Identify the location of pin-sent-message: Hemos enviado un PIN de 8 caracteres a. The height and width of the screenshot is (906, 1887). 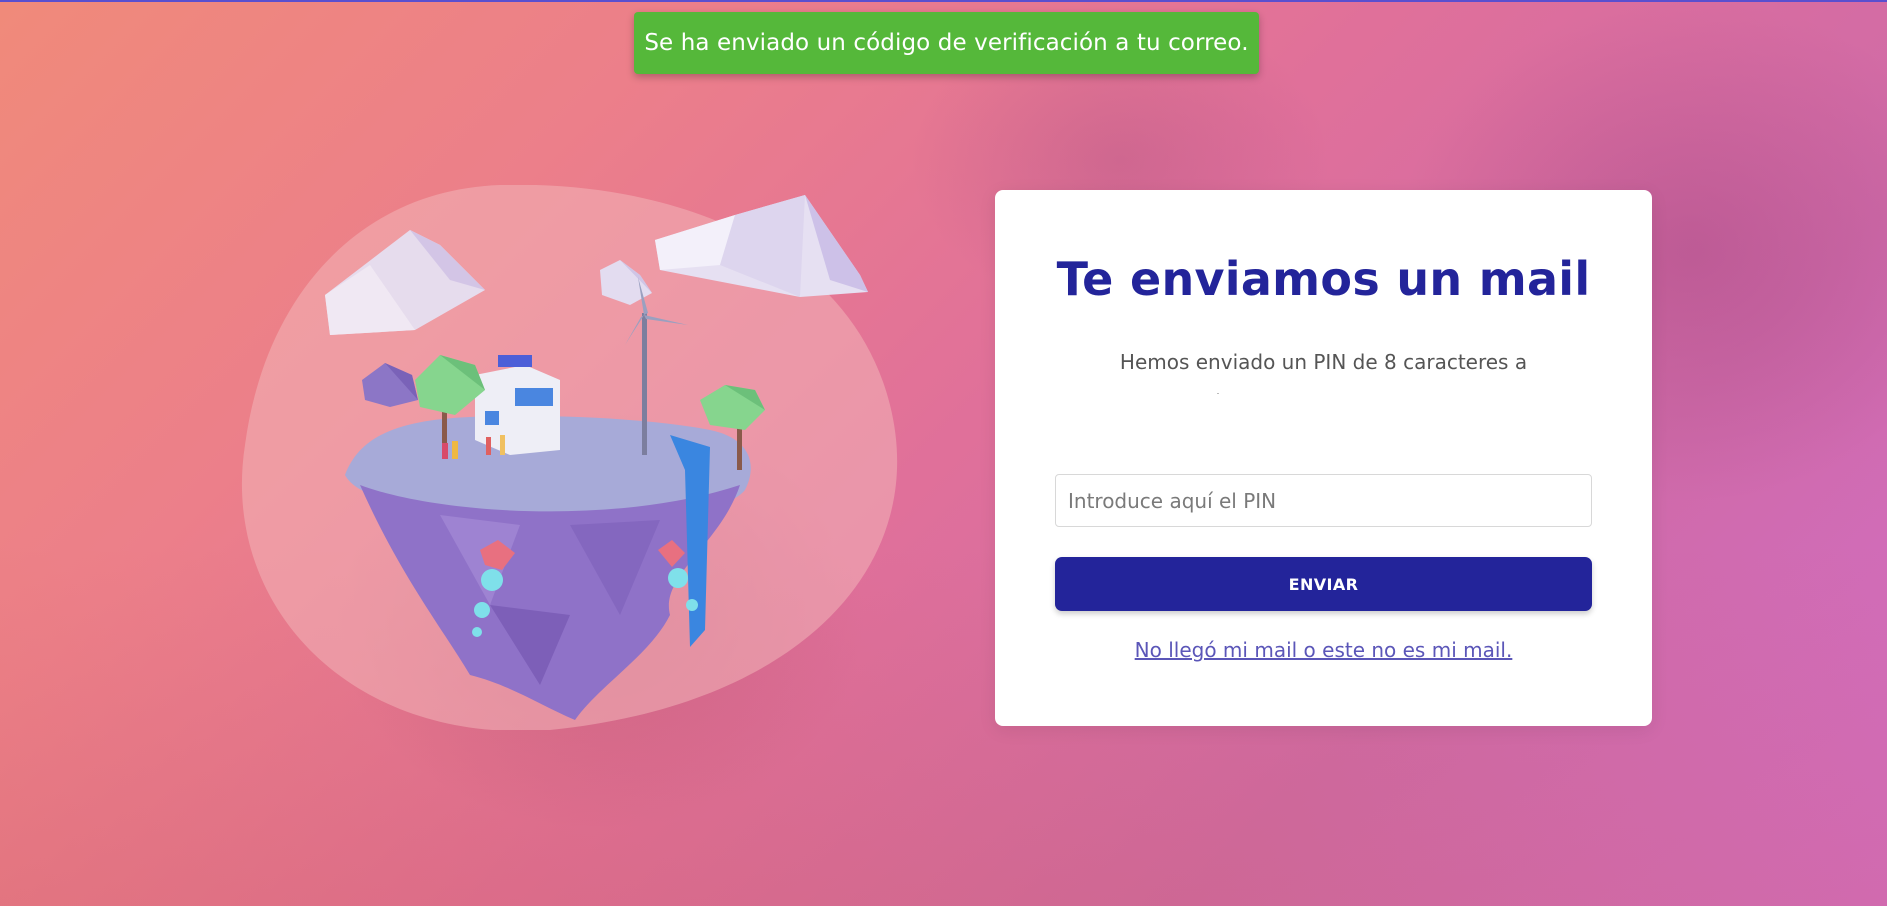
(1323, 362).